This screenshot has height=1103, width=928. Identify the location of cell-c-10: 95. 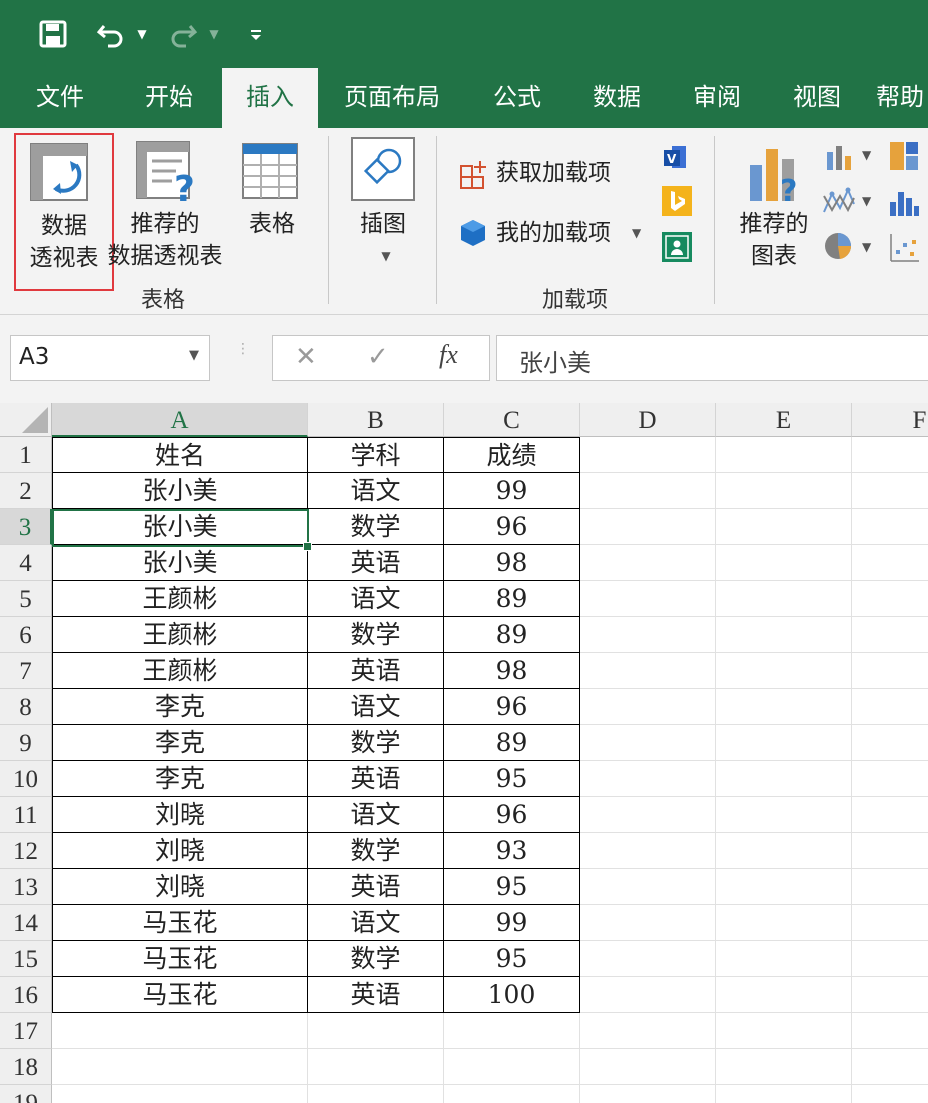
(512, 779).